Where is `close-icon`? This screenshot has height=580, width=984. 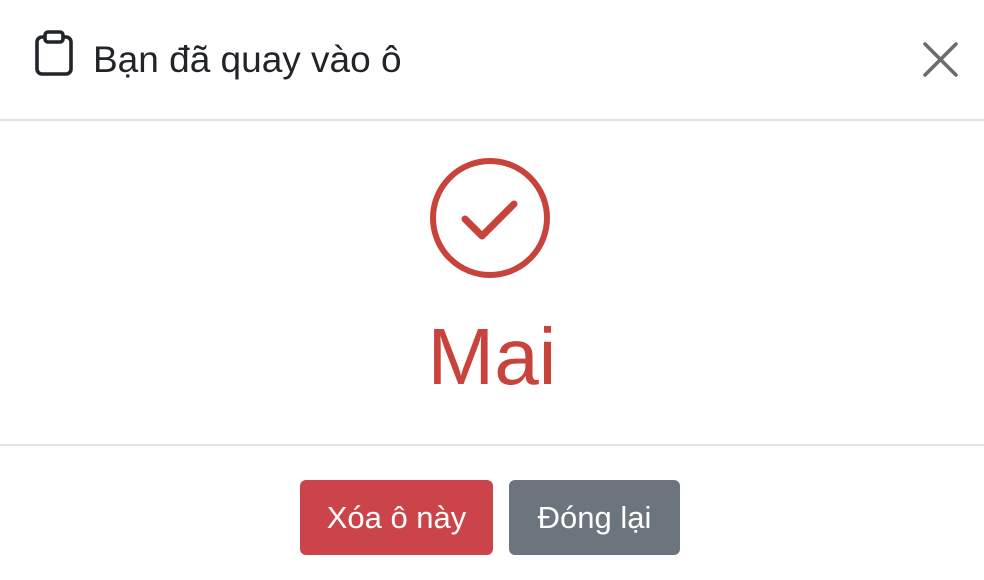
close-icon is located at coordinates (940, 59).